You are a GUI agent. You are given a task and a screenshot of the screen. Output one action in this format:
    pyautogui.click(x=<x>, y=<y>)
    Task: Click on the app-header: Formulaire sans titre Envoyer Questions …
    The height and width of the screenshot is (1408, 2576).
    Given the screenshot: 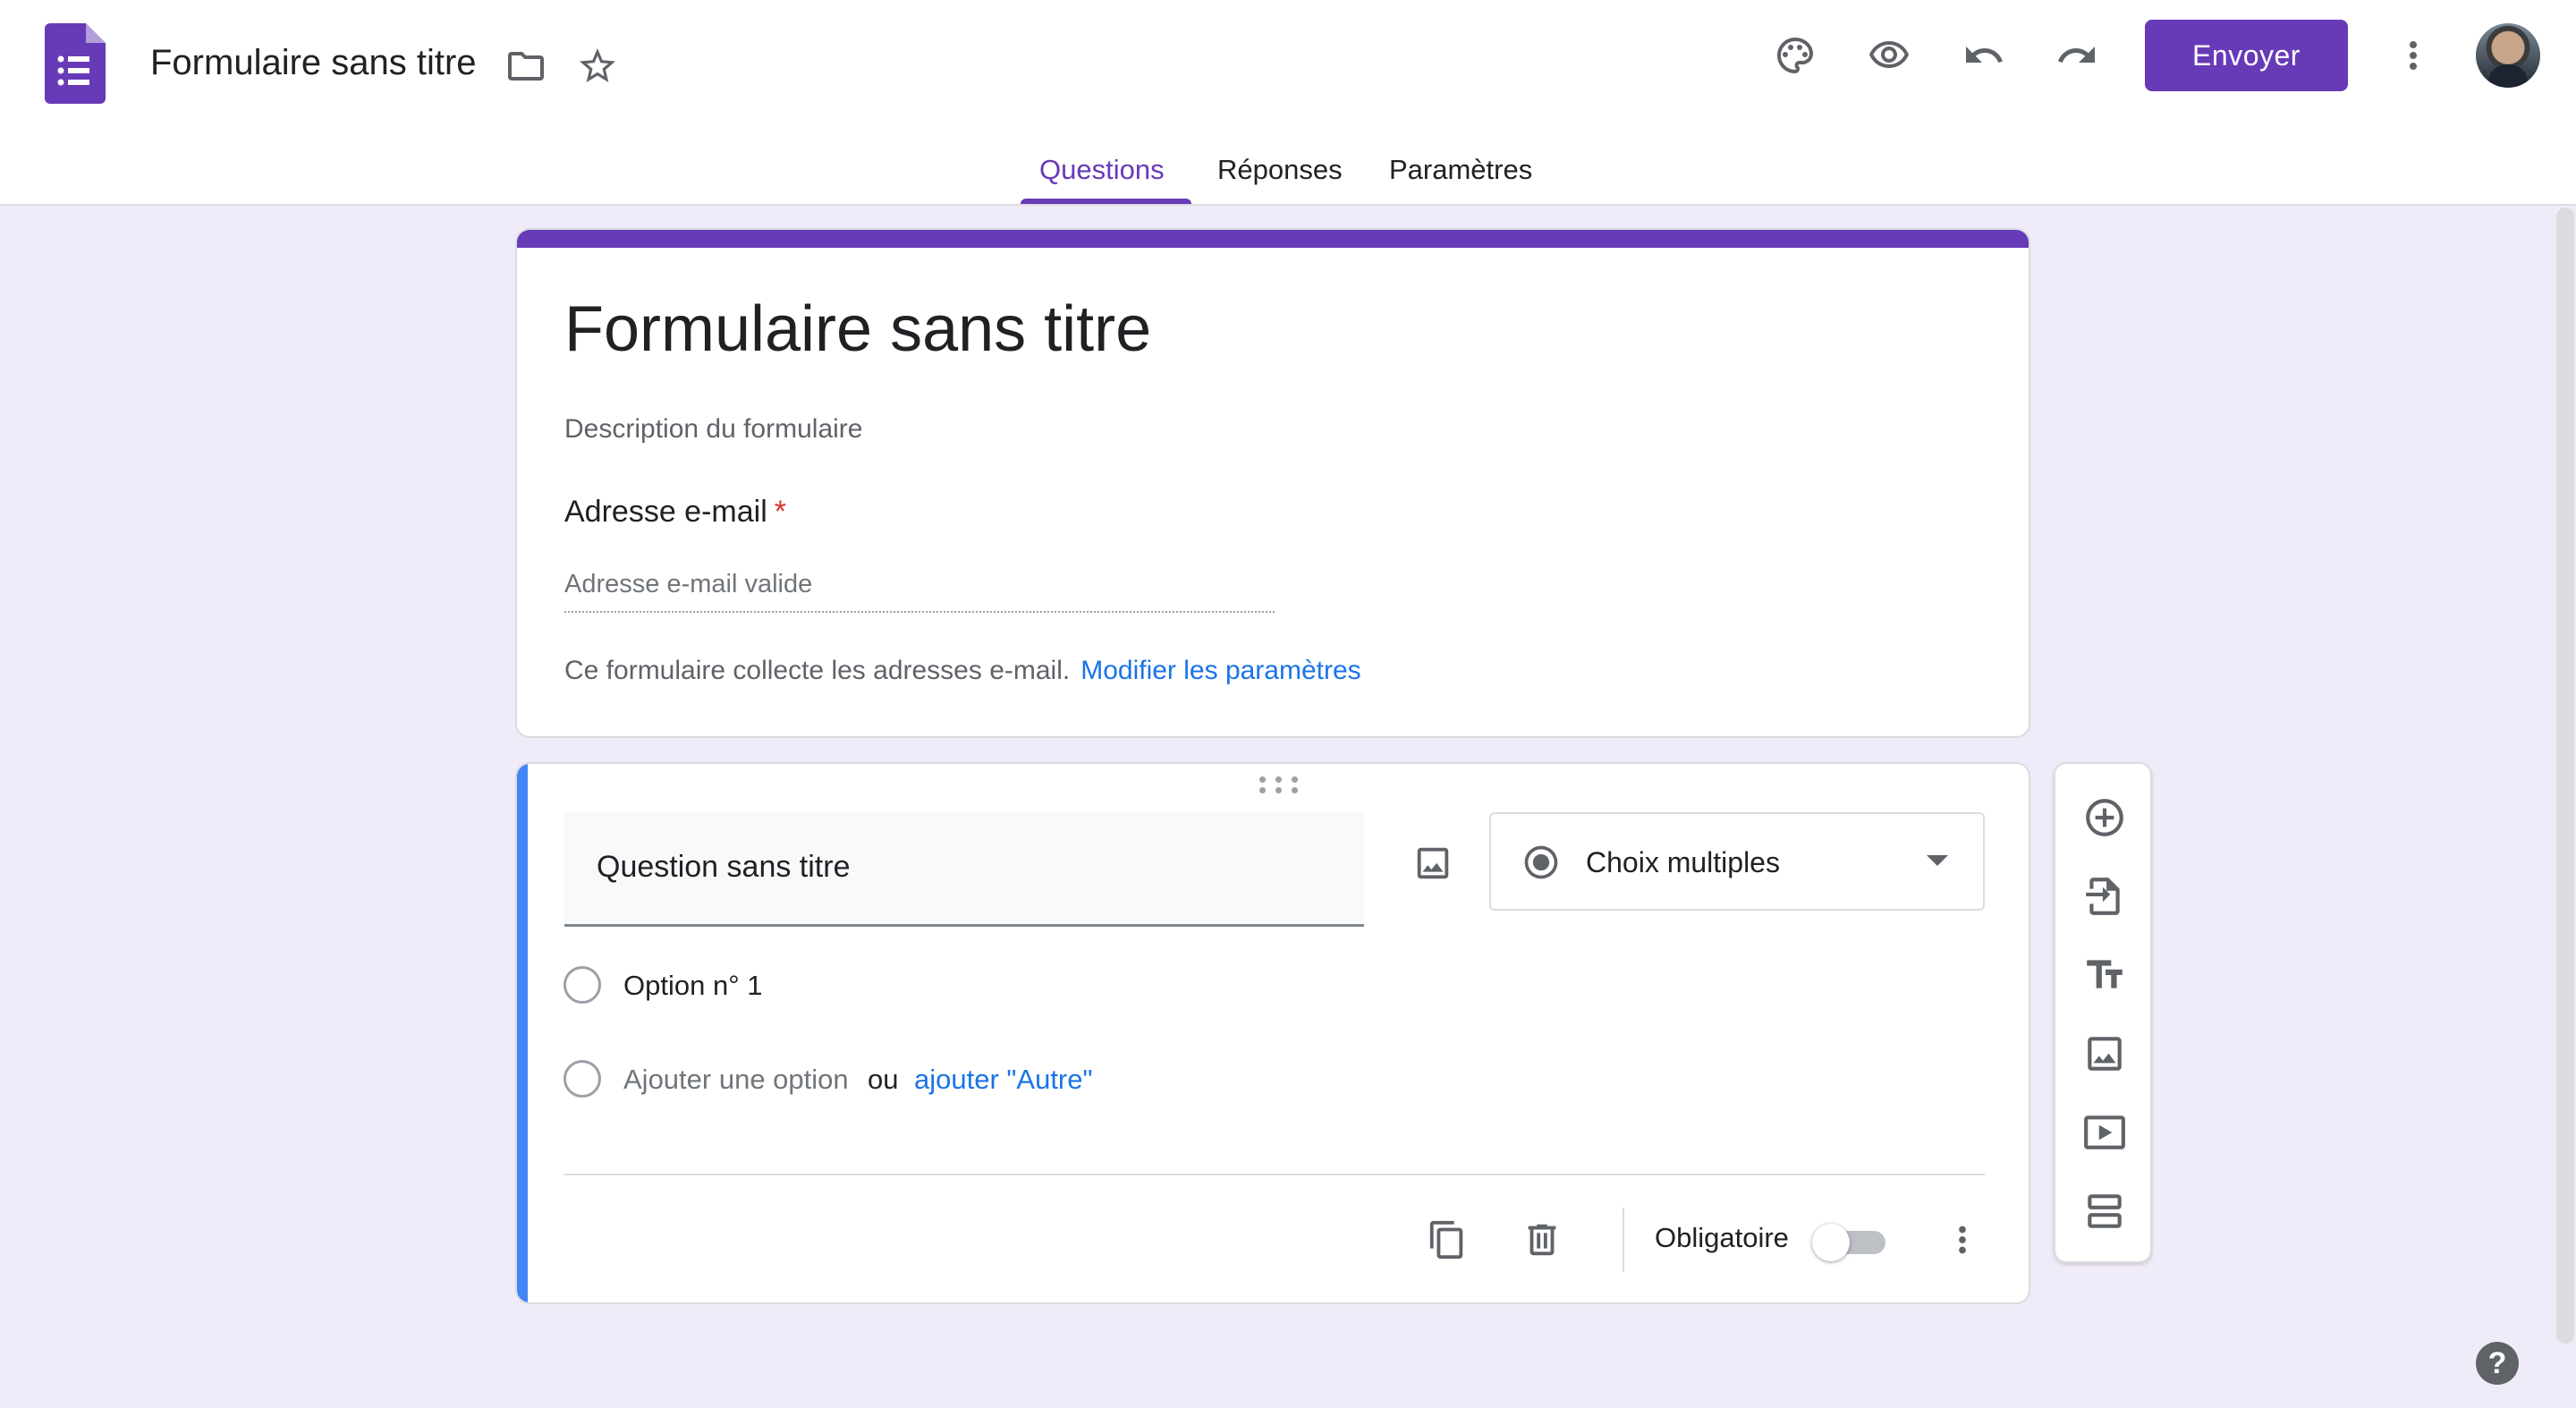 What is the action you would take?
    pyautogui.click(x=1288, y=103)
    